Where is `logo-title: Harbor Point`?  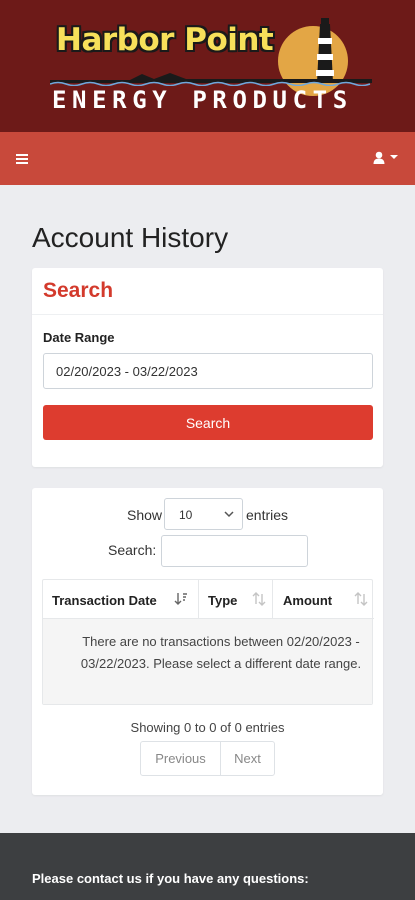 logo-title: Harbor Point is located at coordinates (165, 40).